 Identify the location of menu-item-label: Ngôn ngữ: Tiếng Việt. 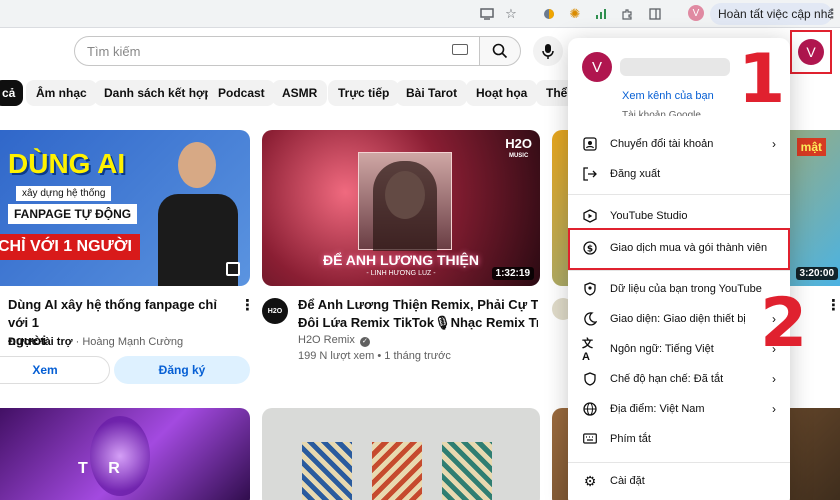
(662, 349).